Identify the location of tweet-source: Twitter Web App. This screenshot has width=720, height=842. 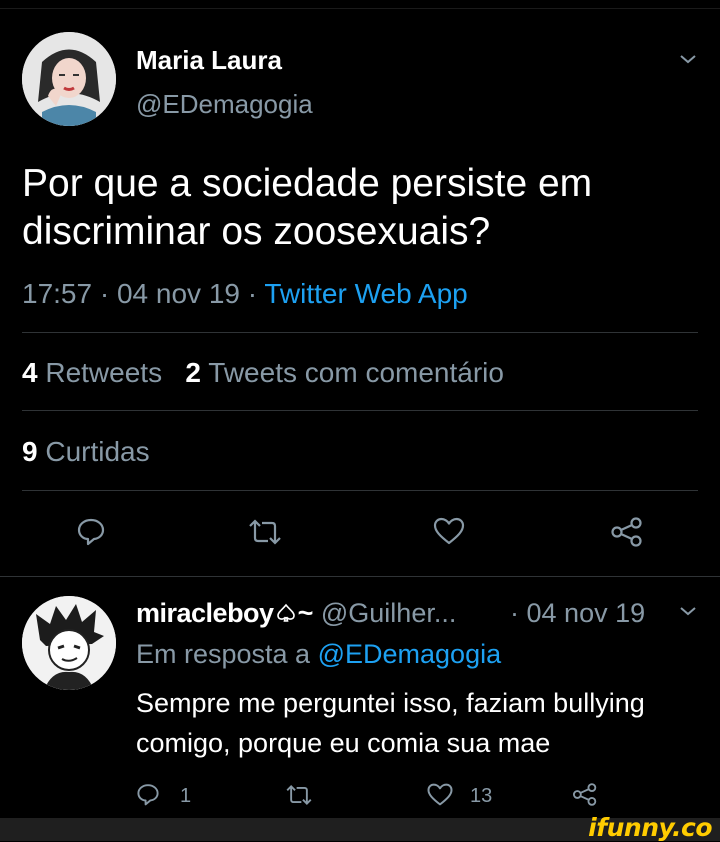
(365, 293).